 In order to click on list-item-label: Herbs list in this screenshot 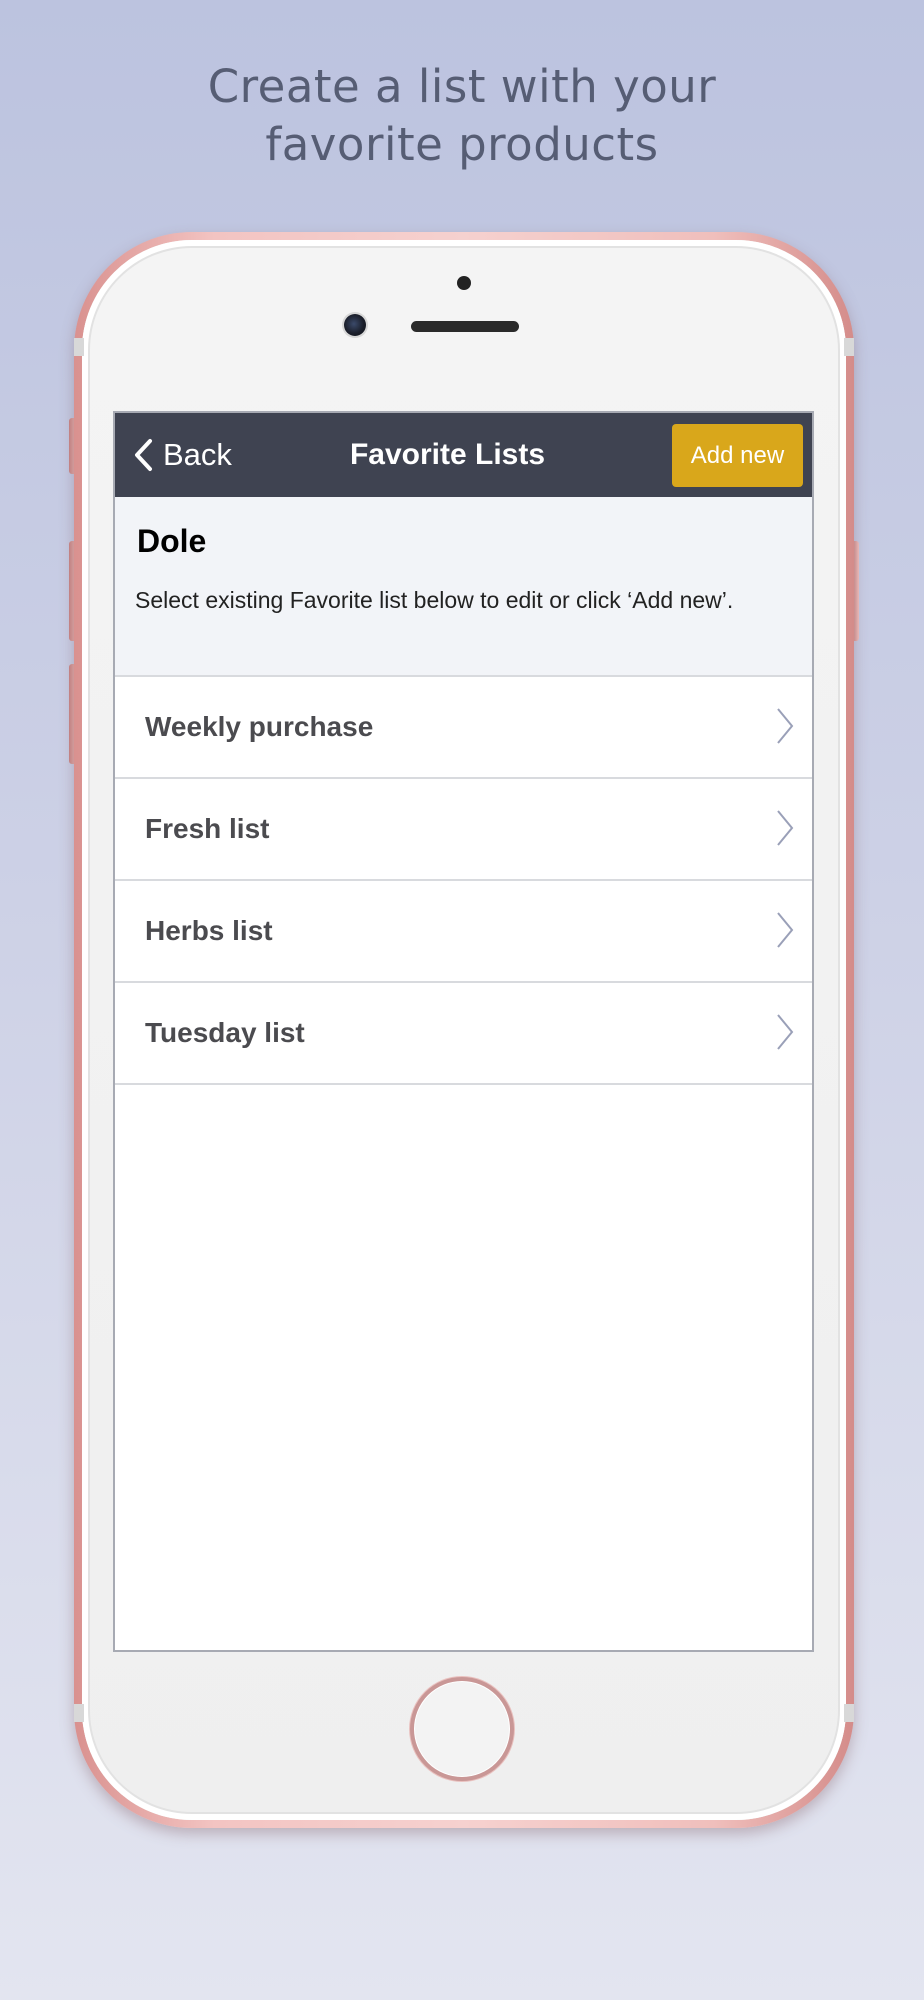, I will do `click(209, 930)`.